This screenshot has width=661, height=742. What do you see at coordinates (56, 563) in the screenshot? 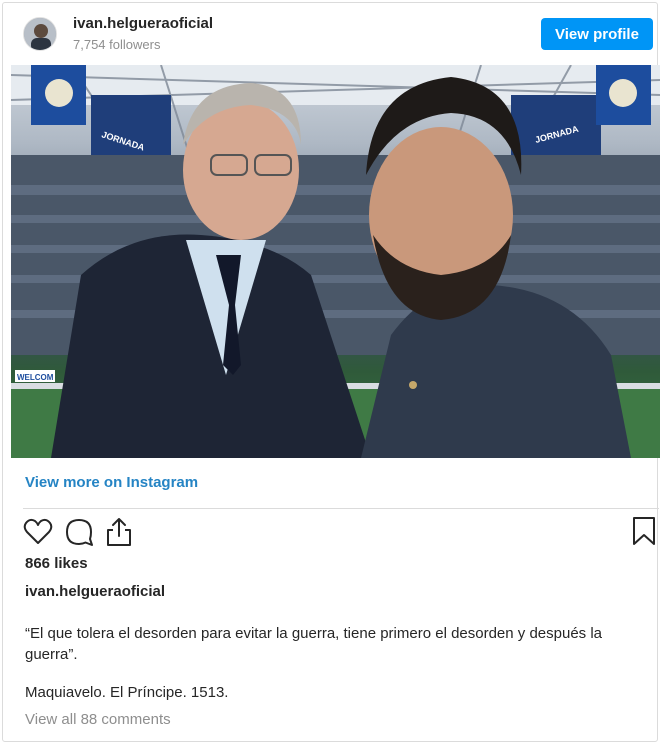
I see `like-count: 866 likes` at bounding box center [56, 563].